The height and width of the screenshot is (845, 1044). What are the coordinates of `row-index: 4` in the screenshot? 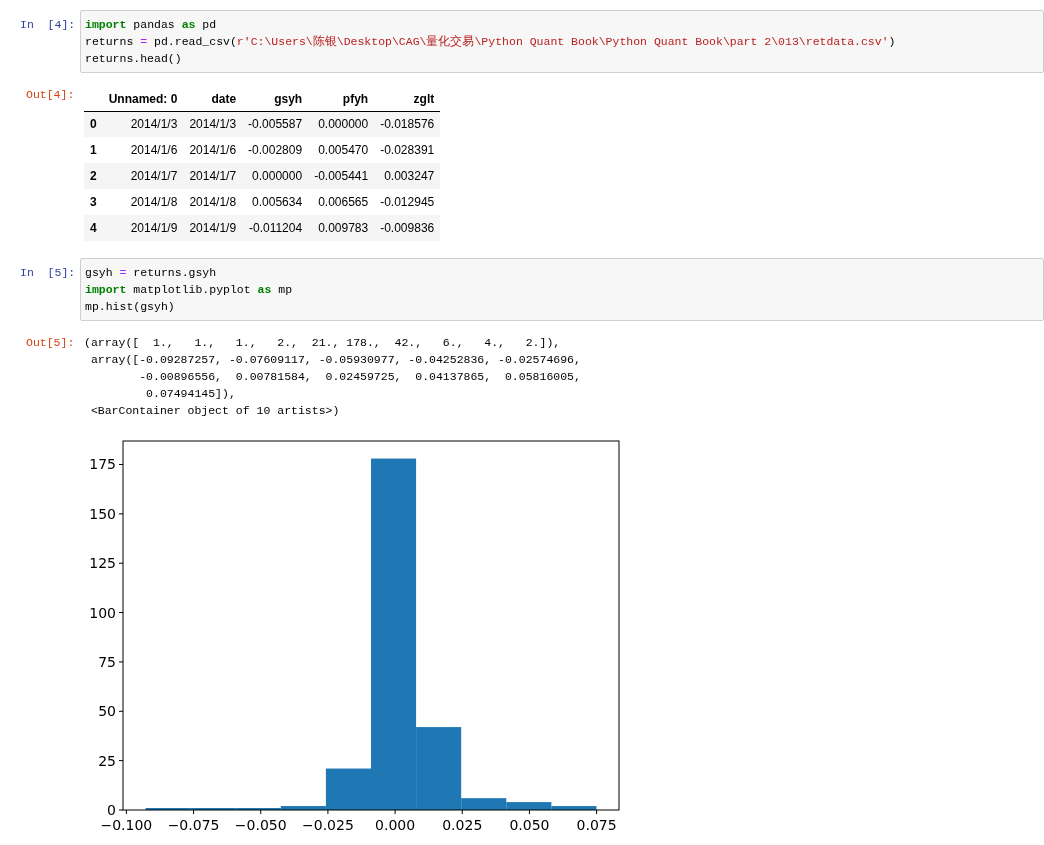 It's located at (93, 228).